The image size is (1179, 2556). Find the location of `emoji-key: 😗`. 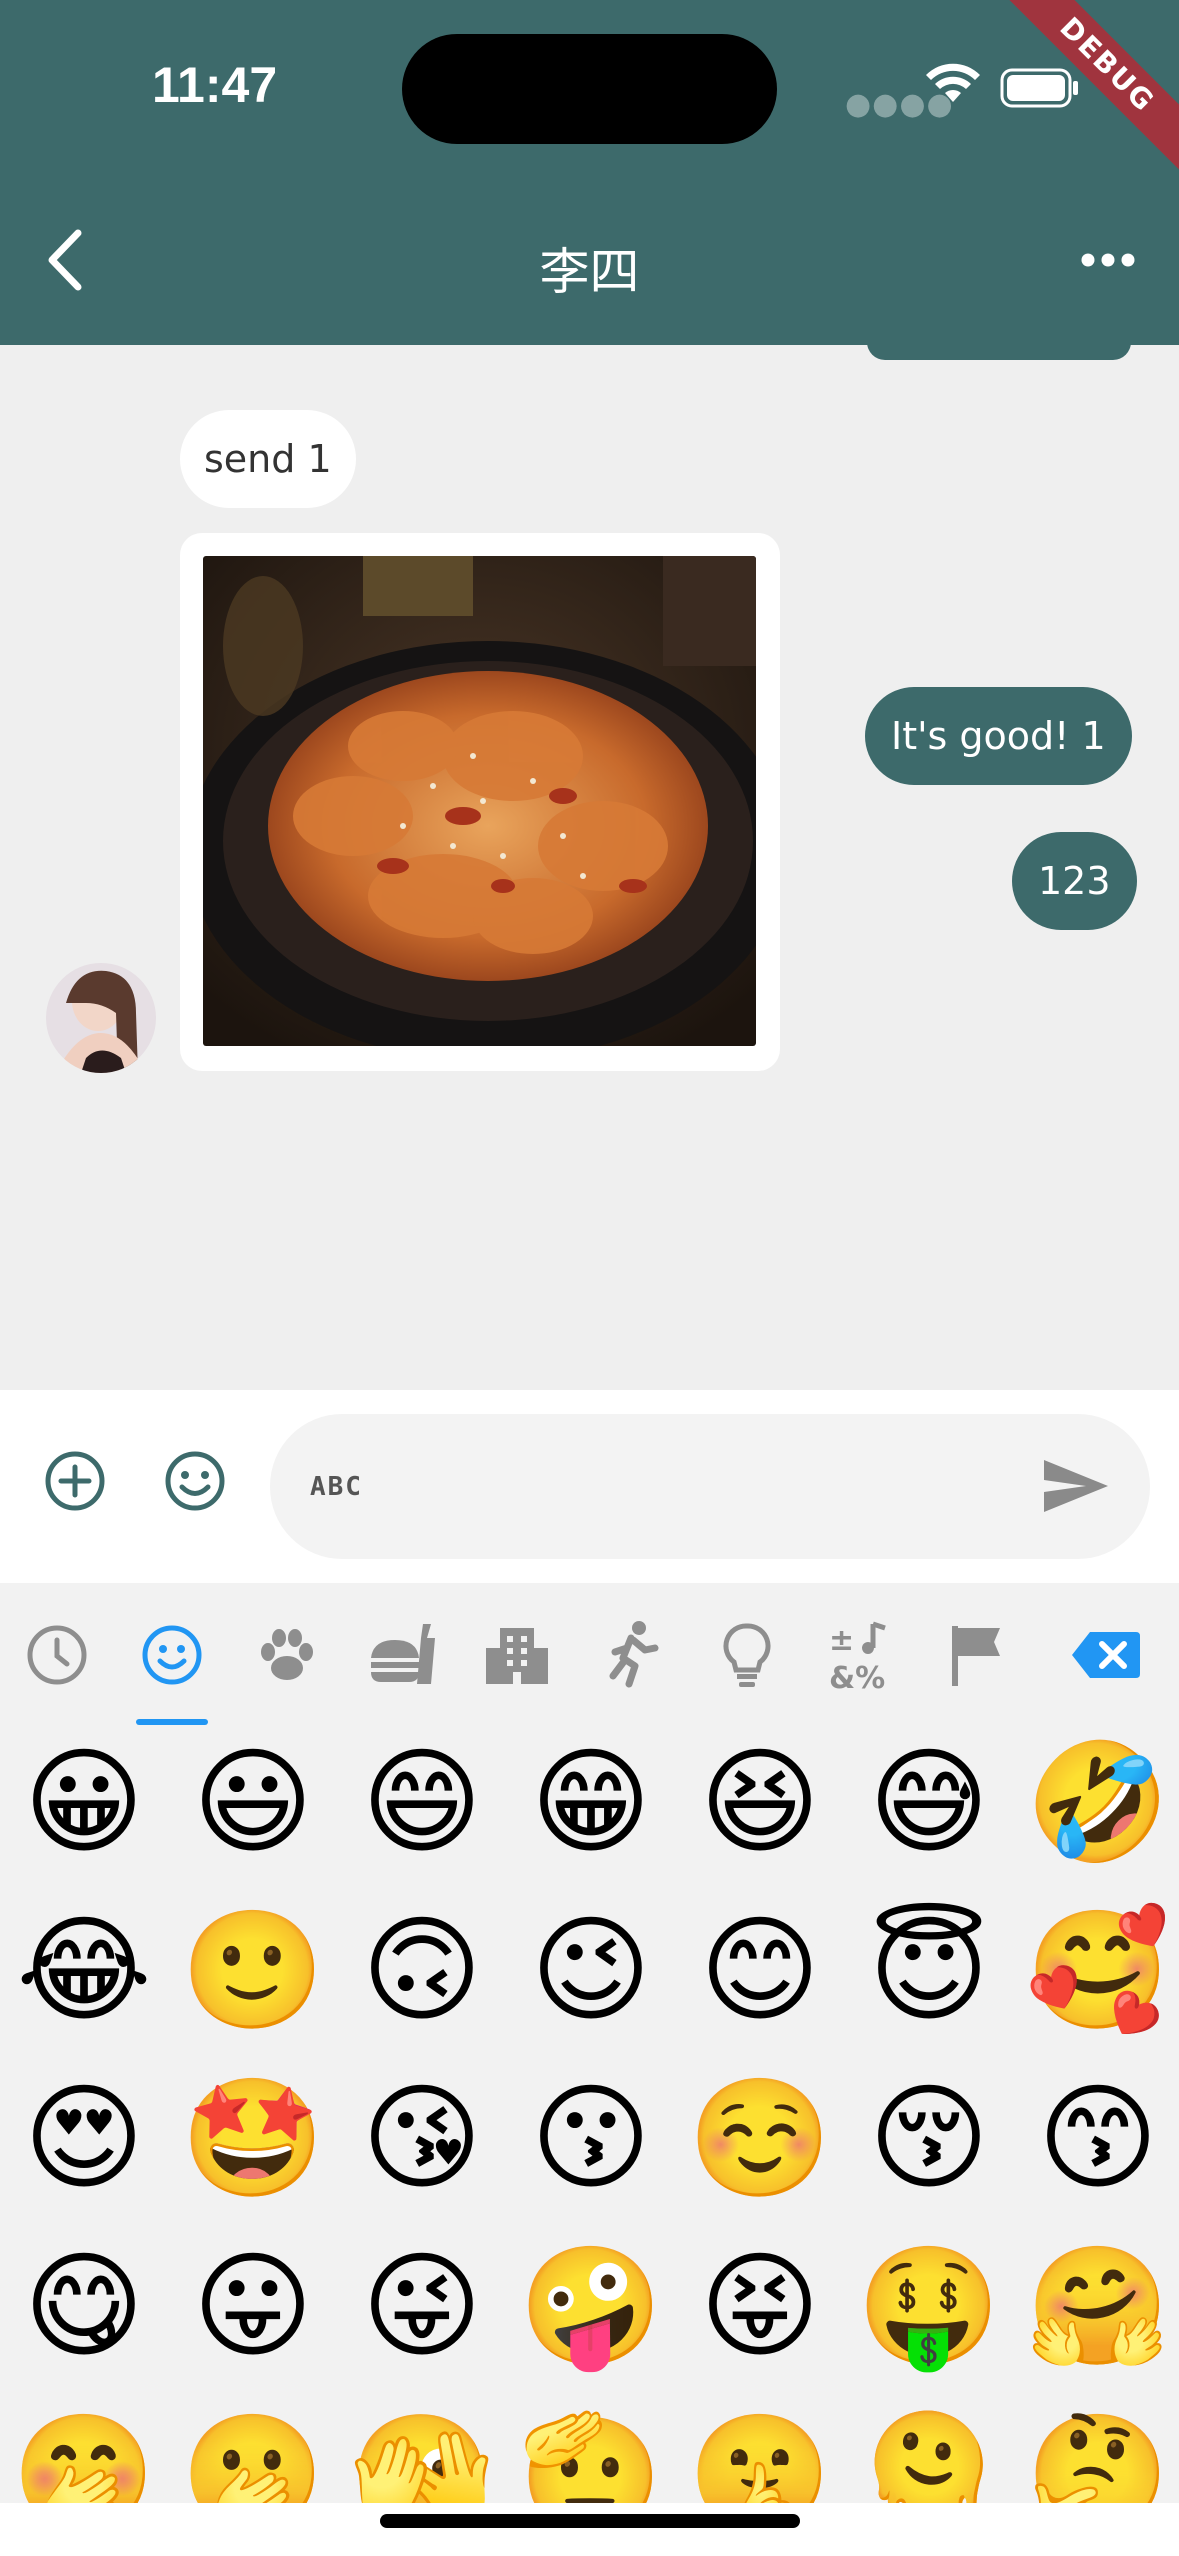

emoji-key: 😗 is located at coordinates (591, 2139).